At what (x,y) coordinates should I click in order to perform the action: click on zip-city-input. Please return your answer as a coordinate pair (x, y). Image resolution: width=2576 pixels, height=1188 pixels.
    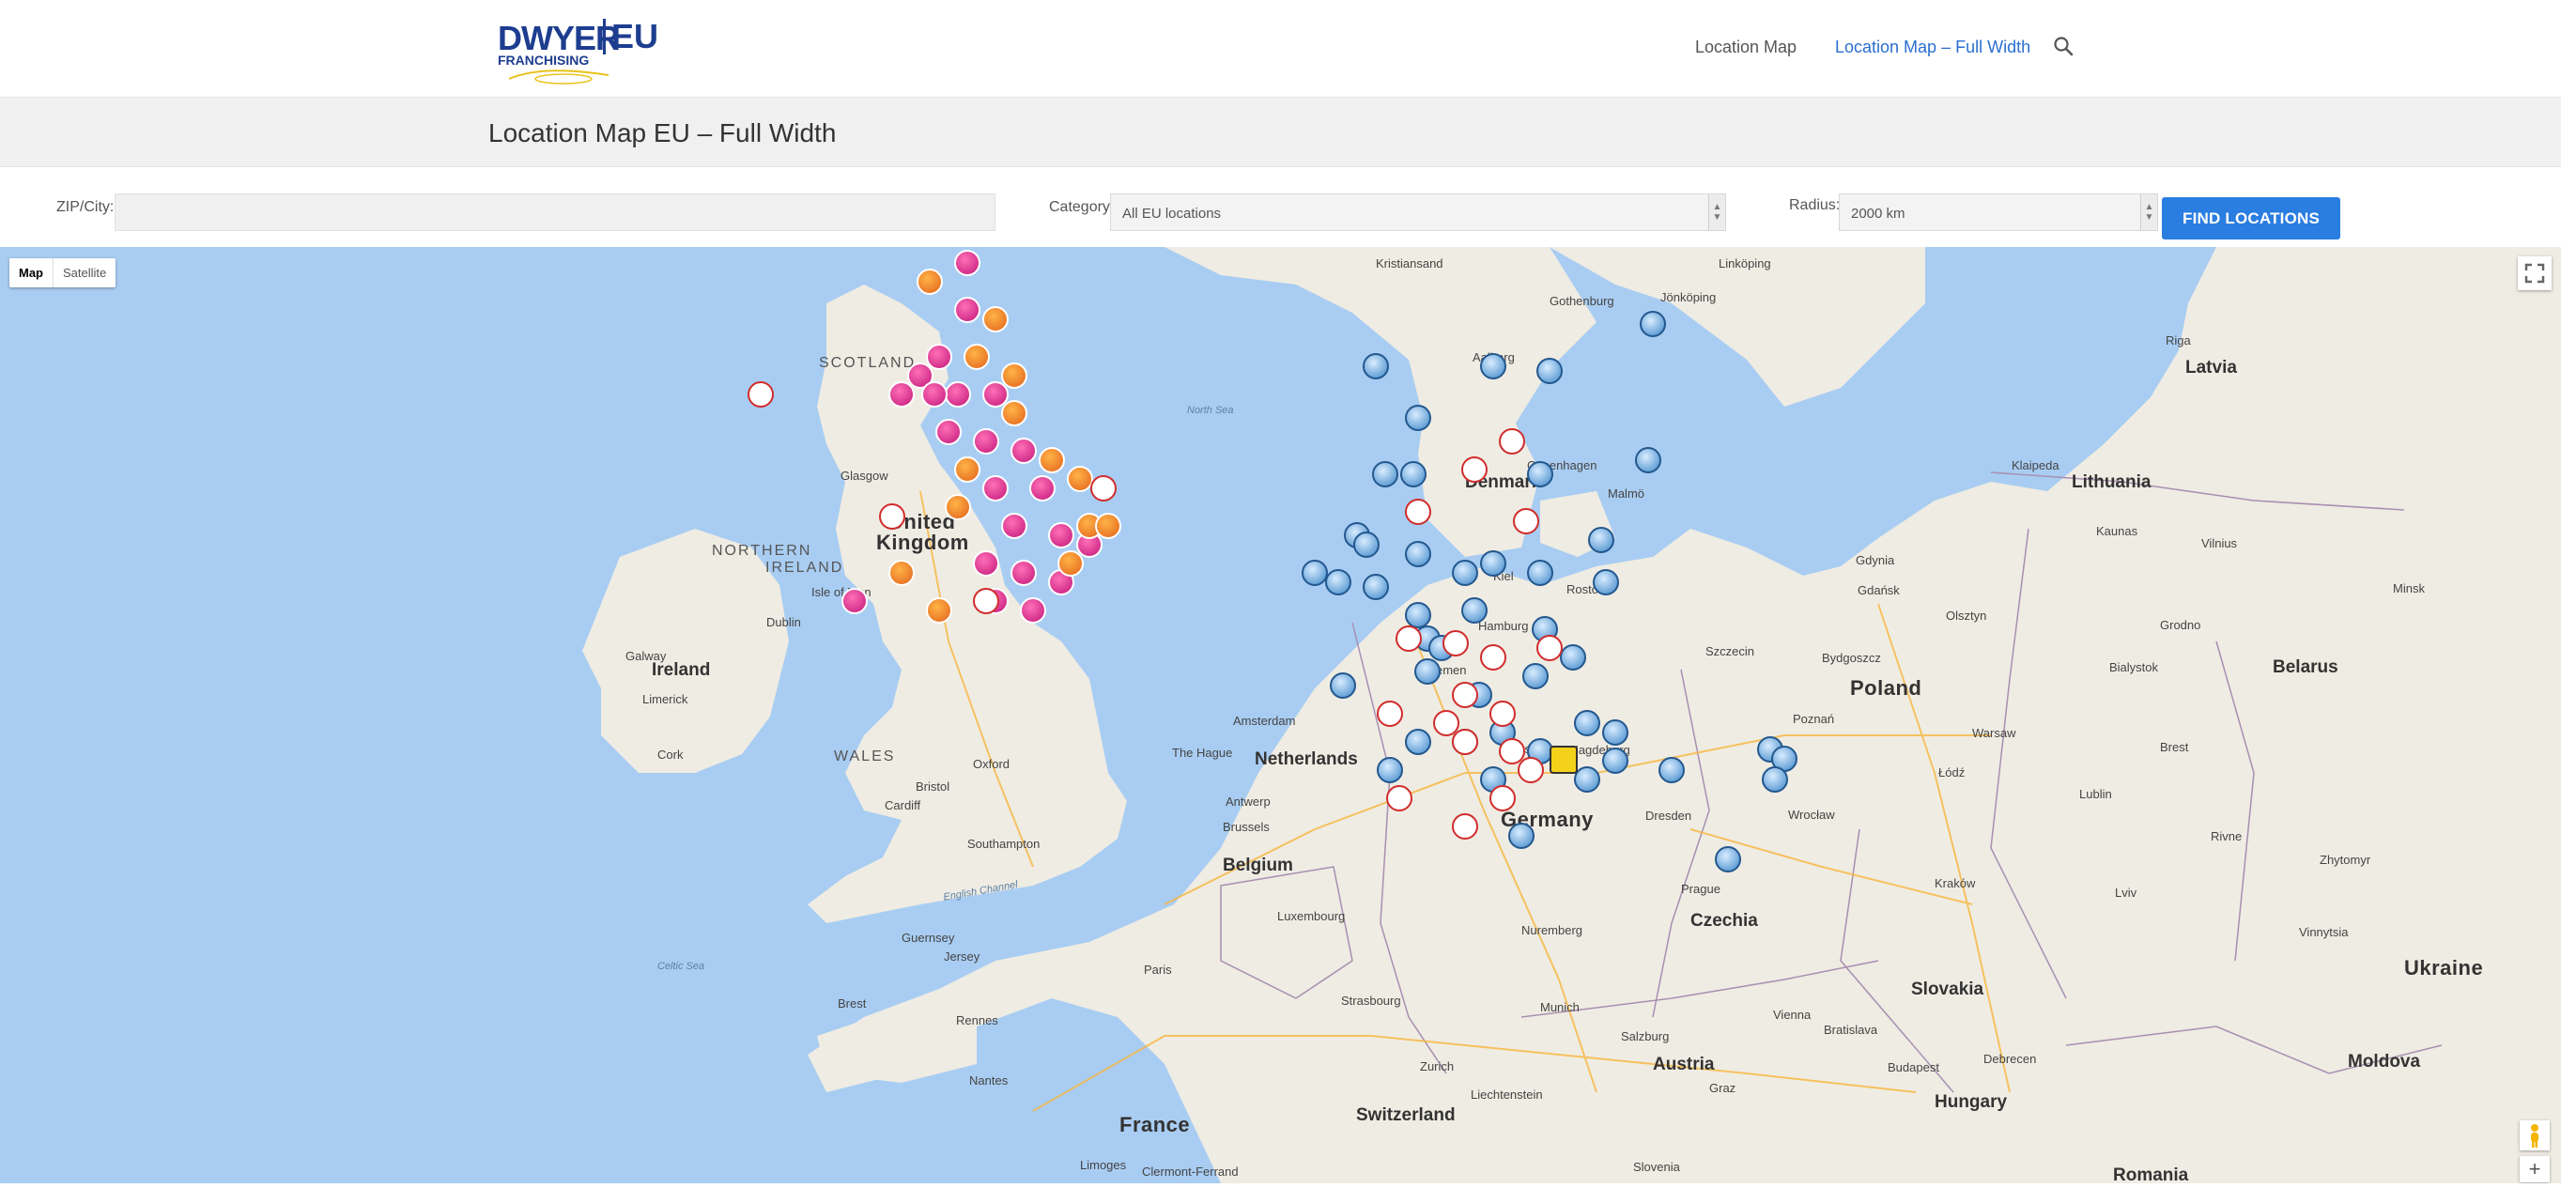
    Looking at the image, I should click on (555, 212).